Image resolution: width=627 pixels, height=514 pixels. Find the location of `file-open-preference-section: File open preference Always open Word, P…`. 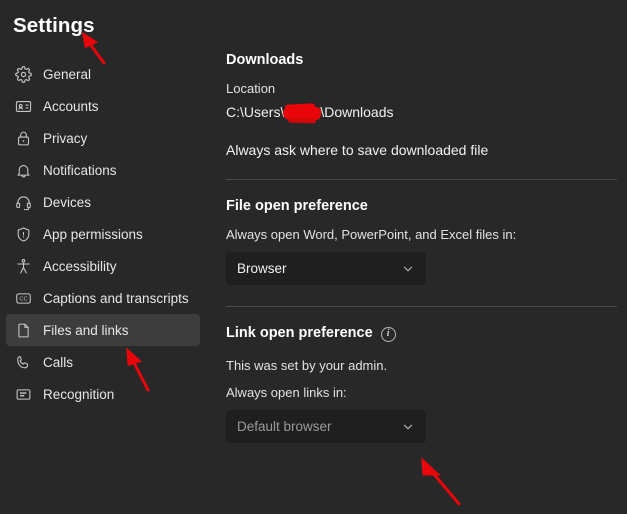

file-open-preference-section: File open preference Always open Word, P… is located at coordinates (426, 241).